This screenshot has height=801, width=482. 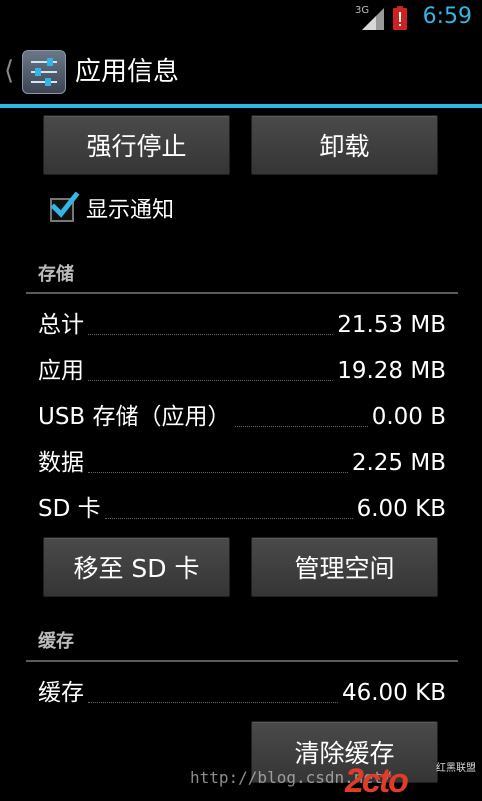 What do you see at coordinates (242, 293) in the screenshot?
I see `storage-divider` at bounding box center [242, 293].